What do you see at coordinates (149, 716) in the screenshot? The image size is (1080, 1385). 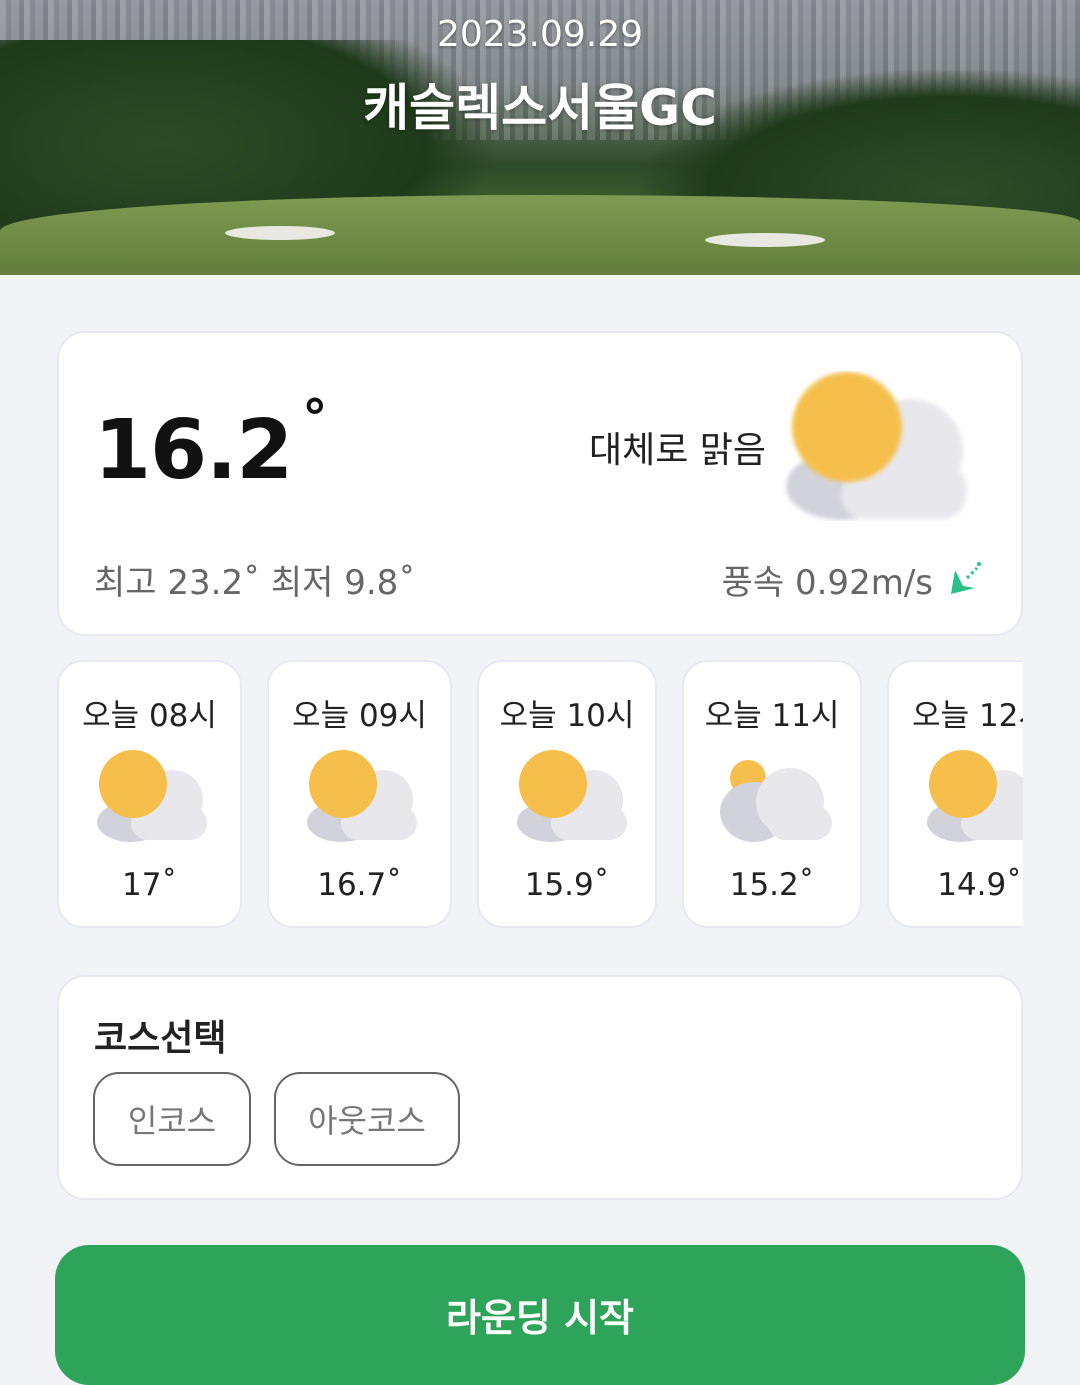 I see `hour-label: 오늘 08시` at bounding box center [149, 716].